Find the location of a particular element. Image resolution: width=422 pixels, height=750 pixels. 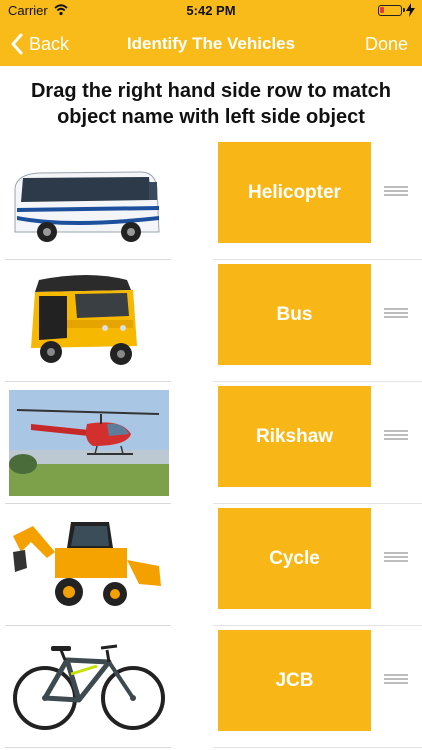

jcb-image is located at coordinates (87, 564).